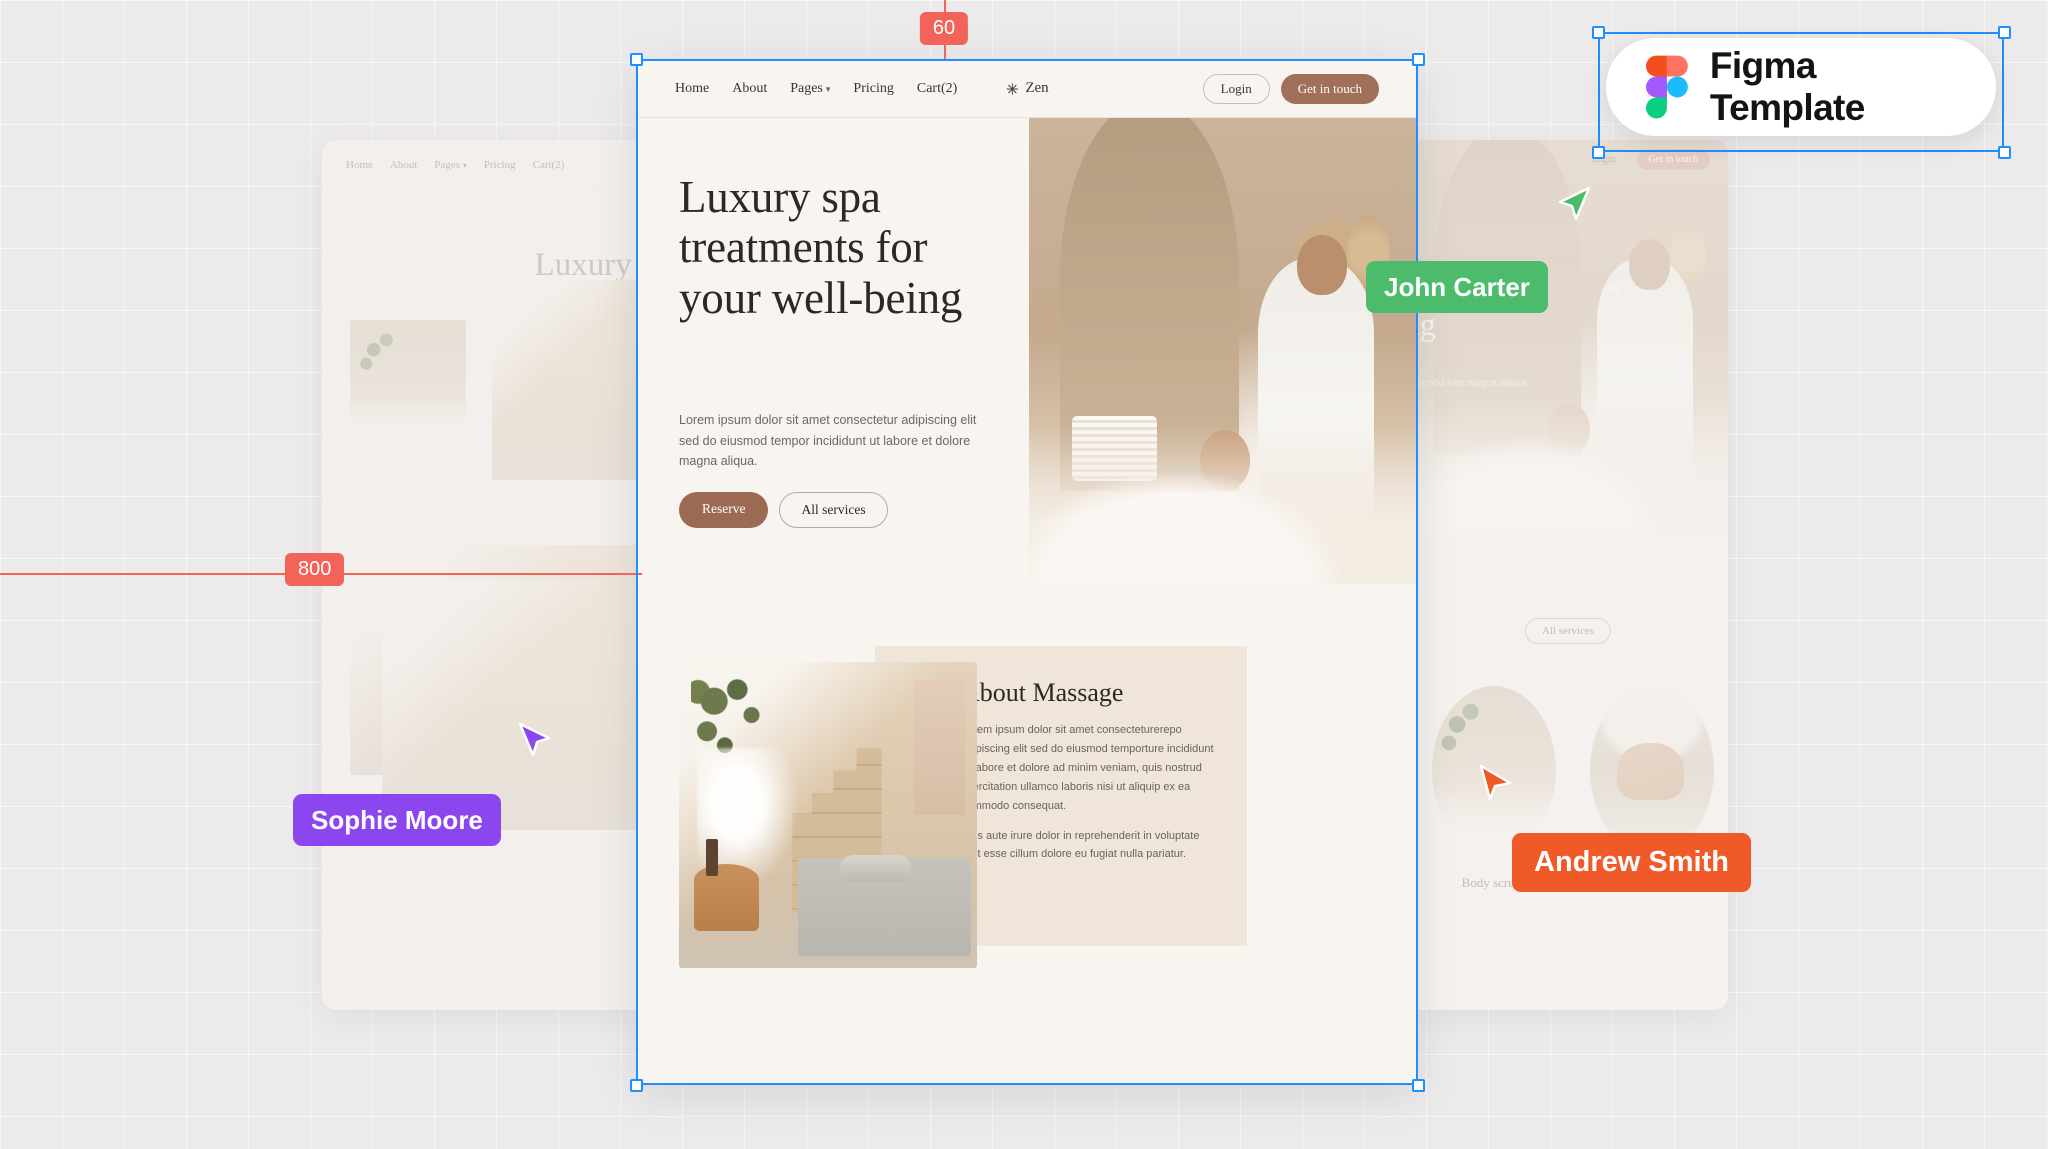  I want to click on ghost-nav-link: Cart(2), so click(548, 164).